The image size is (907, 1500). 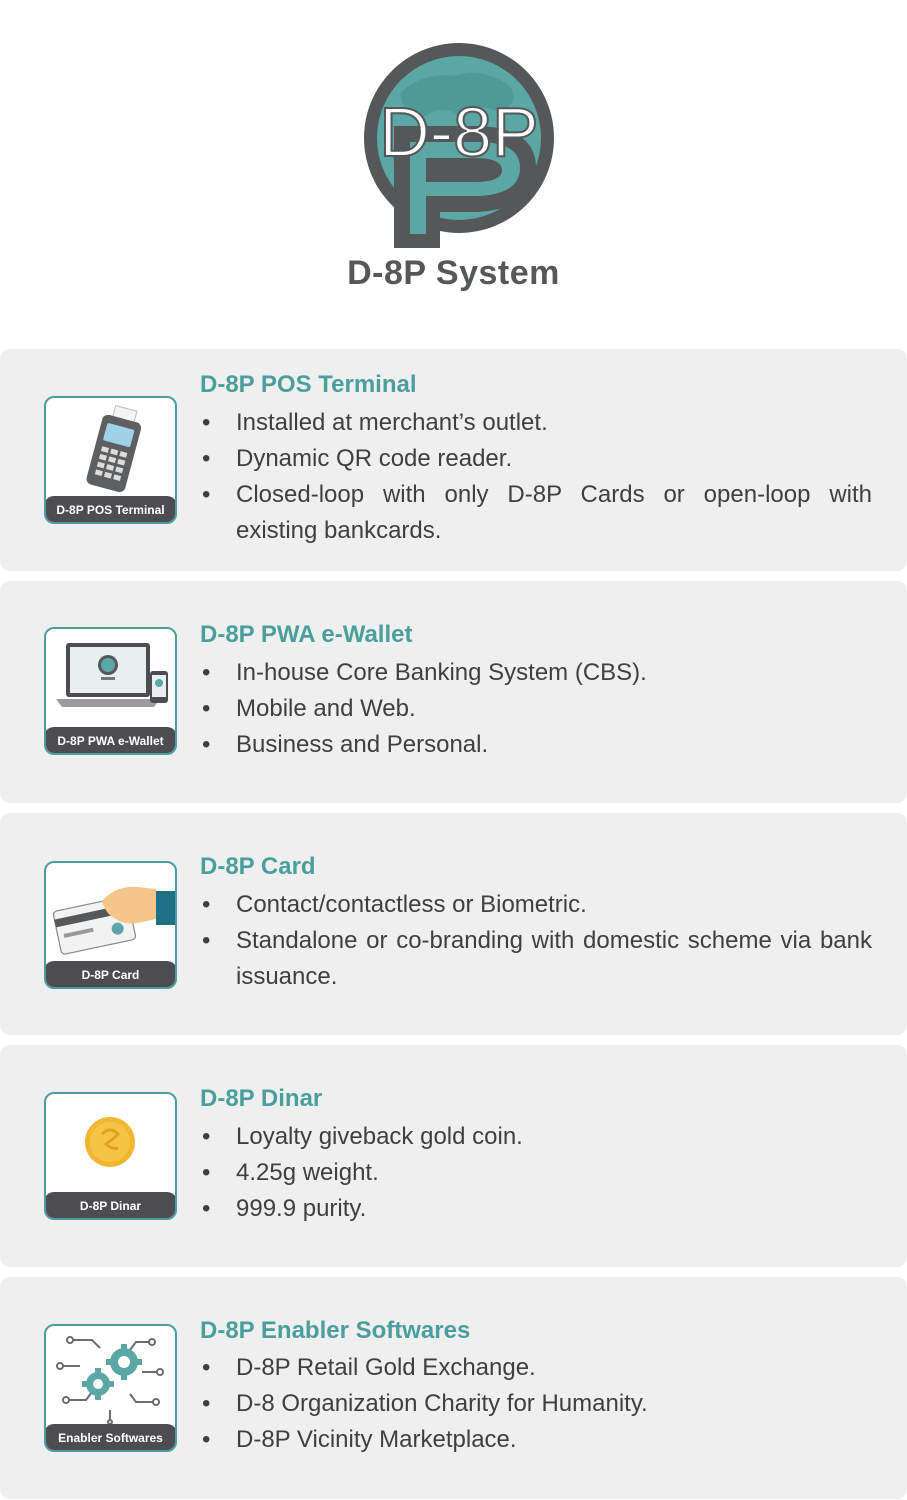 I want to click on system-title: D-8P System, so click(x=453, y=273).